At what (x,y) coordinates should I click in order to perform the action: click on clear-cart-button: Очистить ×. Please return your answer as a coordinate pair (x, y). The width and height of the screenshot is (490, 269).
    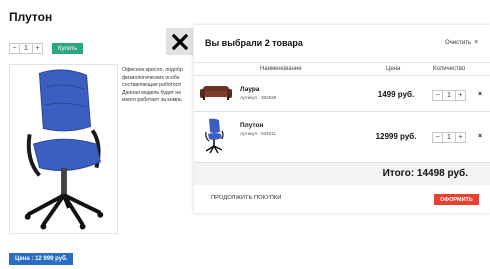
    Looking at the image, I should click on (461, 42).